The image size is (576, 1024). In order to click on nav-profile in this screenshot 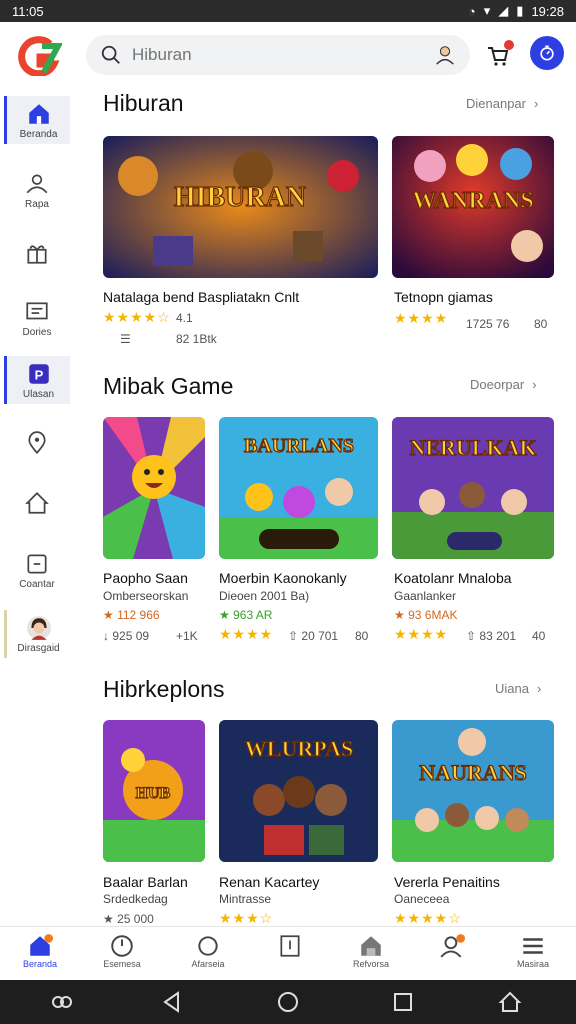, I will do `click(452, 955)`.